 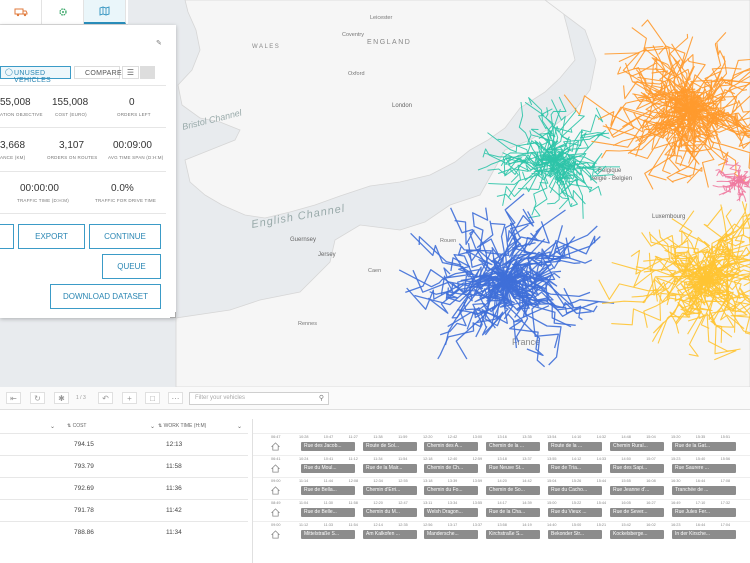 I want to click on timeline-tick: 11:27, so click(x=353, y=437).